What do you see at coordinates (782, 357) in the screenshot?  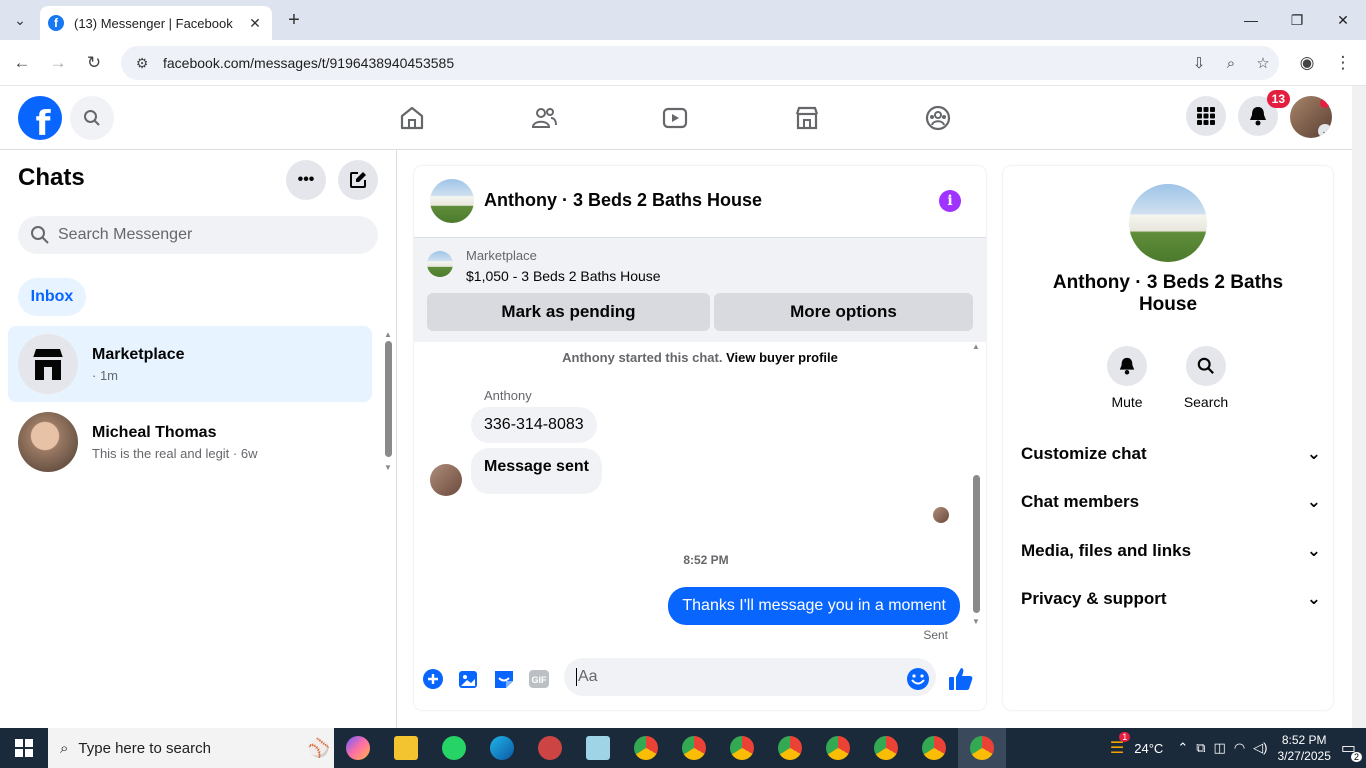 I see `view-buyer-profile-link: View buyer profile` at bounding box center [782, 357].